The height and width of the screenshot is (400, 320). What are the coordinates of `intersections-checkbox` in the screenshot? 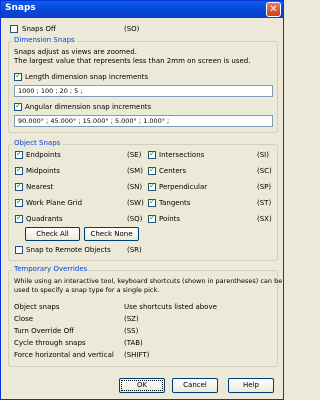 It's located at (152, 154).